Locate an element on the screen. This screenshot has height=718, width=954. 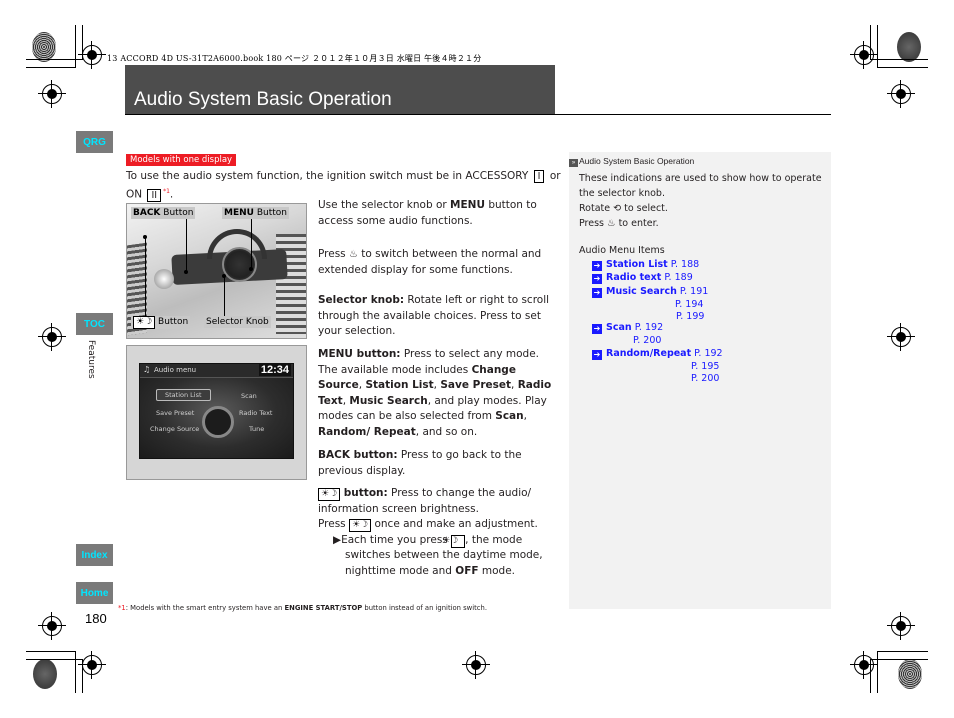
menu-item-change-source: Change Source is located at coordinates (175, 429).